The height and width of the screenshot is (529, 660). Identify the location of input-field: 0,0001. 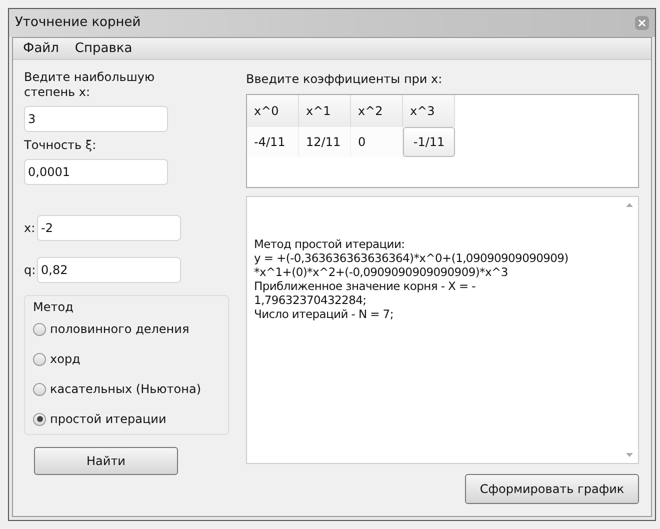
(96, 172).